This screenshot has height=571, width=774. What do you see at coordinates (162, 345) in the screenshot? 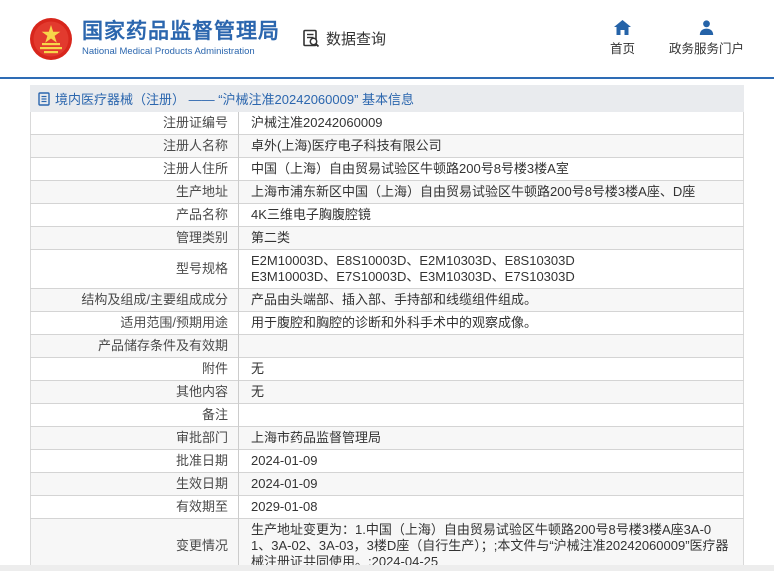
I see `row-label: 产品储存条件及有效期` at bounding box center [162, 345].